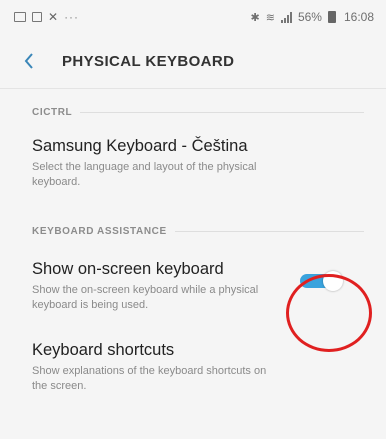 The width and height of the screenshot is (386, 439). I want to click on chevron-left-icon, so click(28, 61).